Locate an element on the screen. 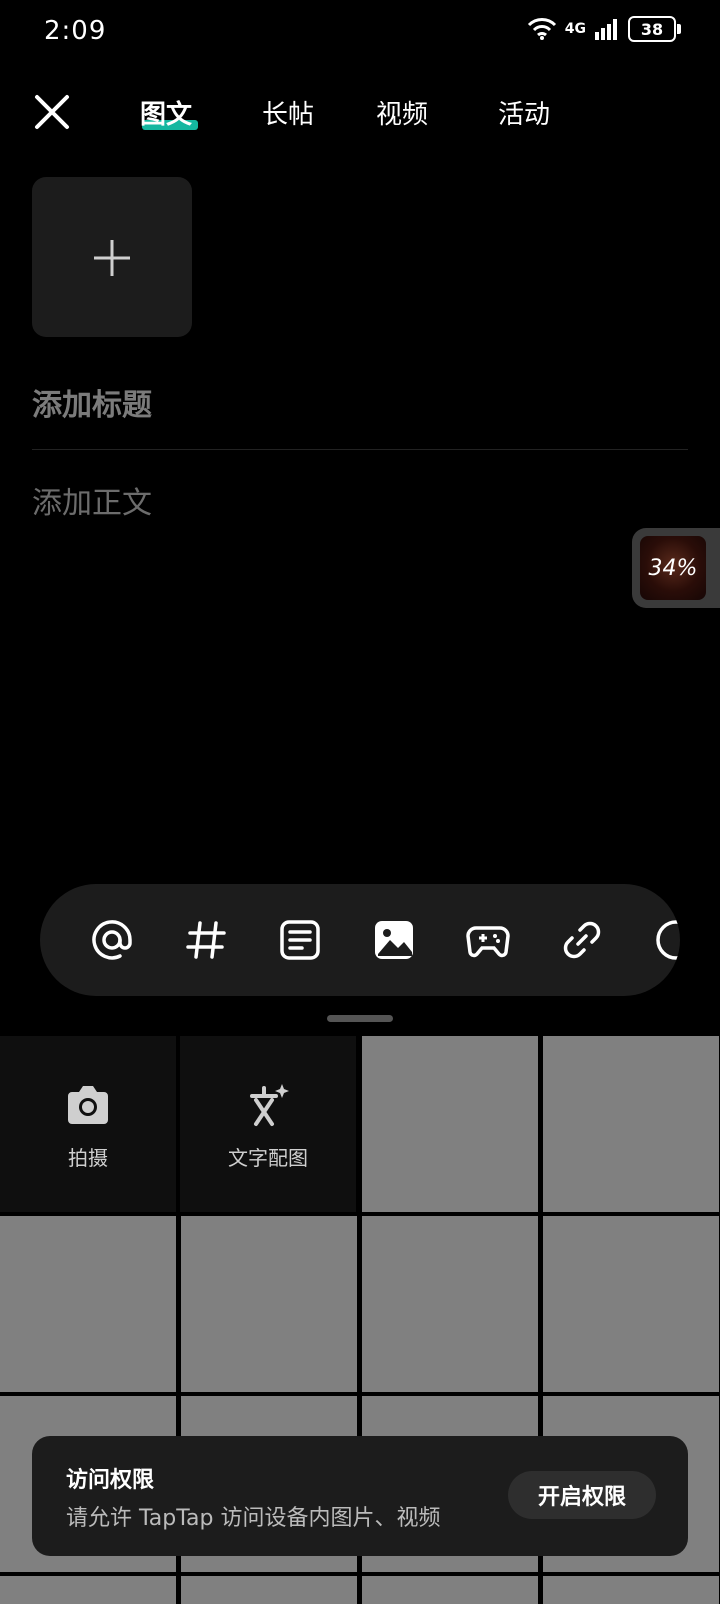 Image resolution: width=720 pixels, height=1604 pixels. hashtag-icon is located at coordinates (206, 940).